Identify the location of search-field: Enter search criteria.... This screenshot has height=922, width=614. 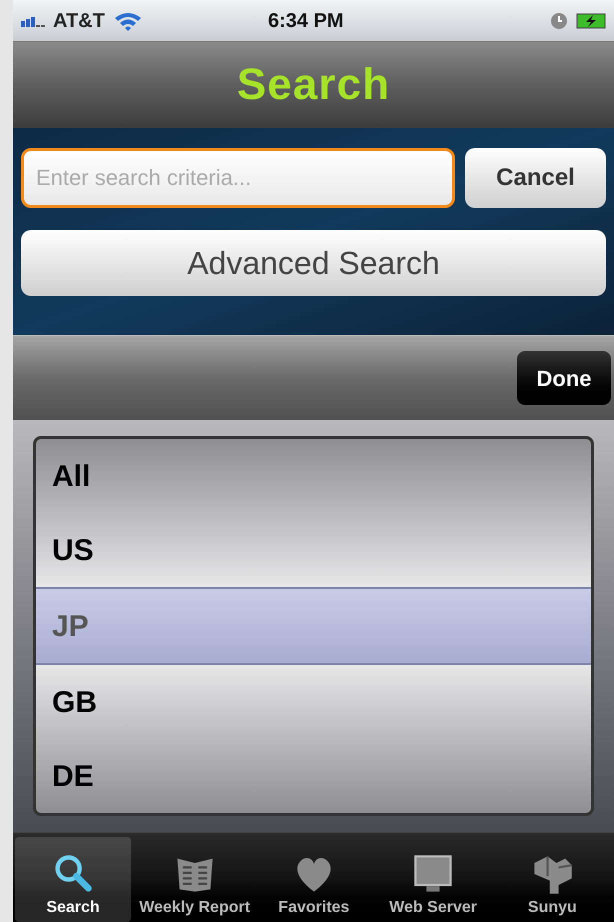
(238, 178).